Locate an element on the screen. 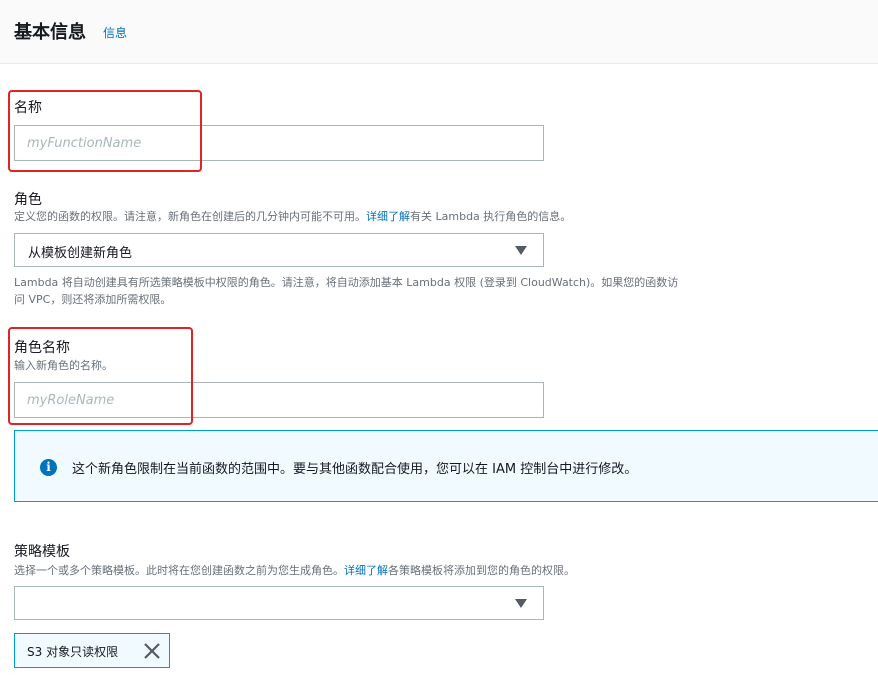 The height and width of the screenshot is (696, 878). highlight-box-function-name is located at coordinates (105, 131).